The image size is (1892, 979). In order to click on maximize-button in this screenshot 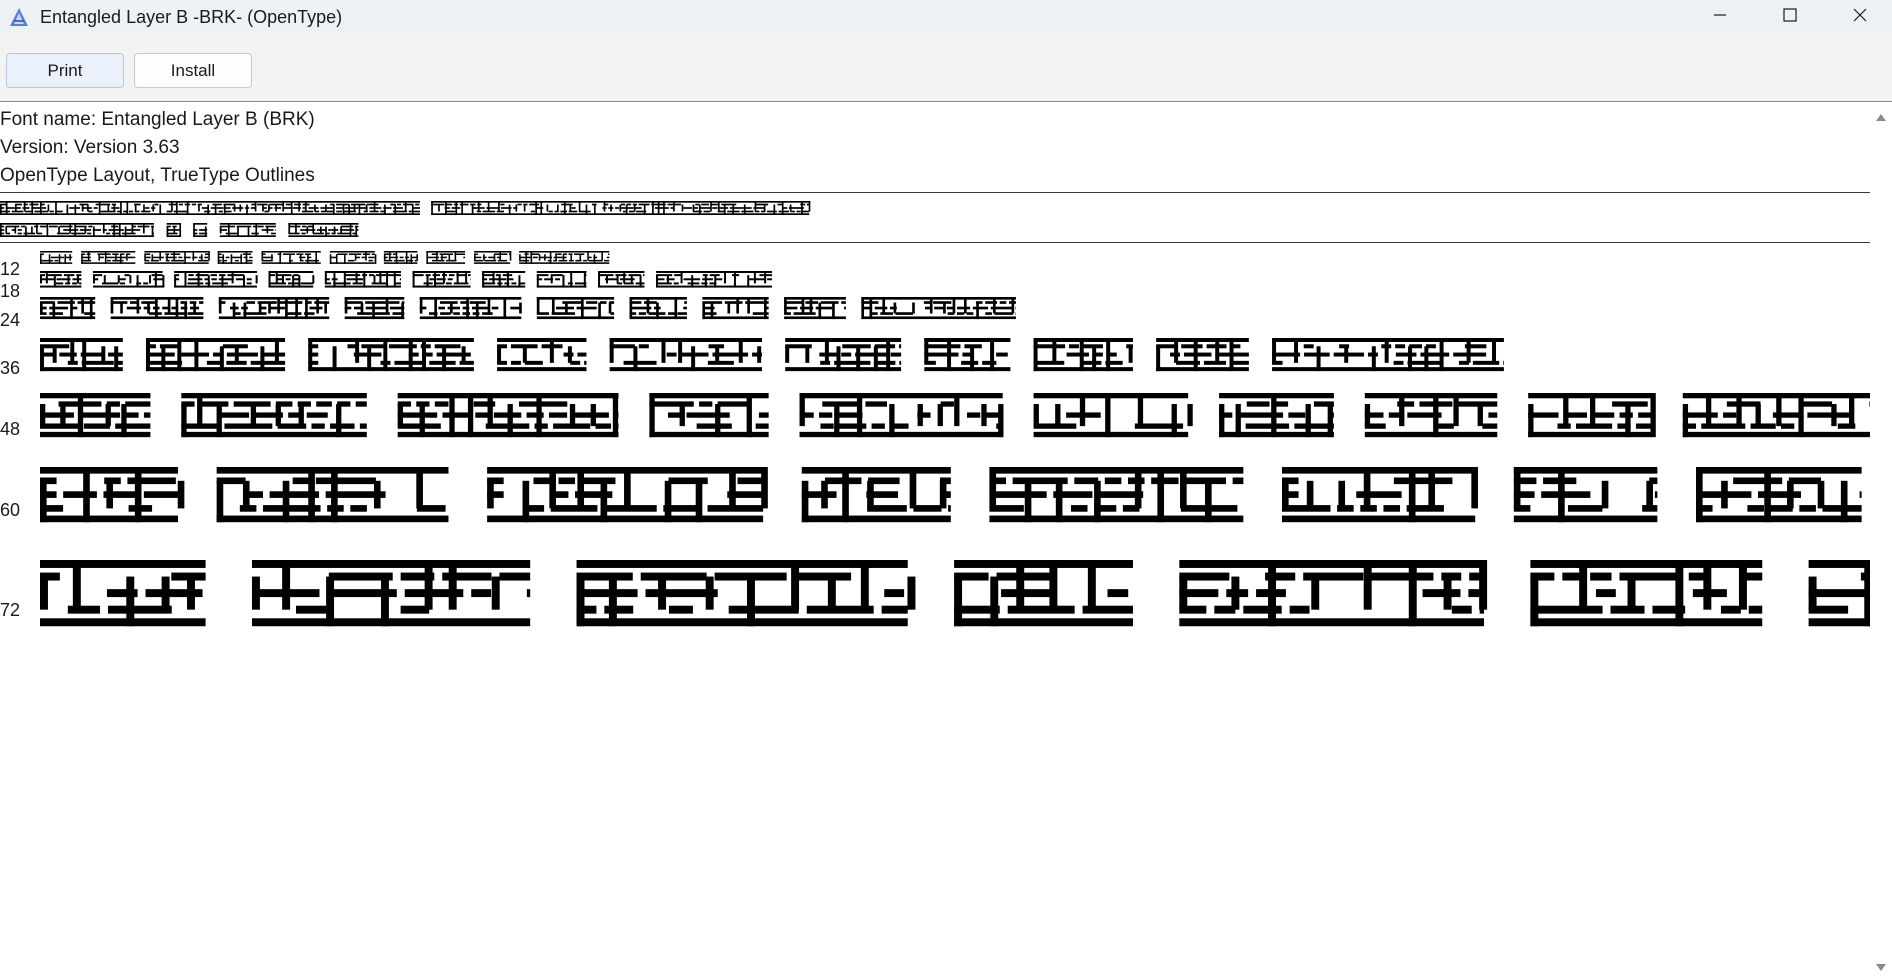, I will do `click(1790, 17)`.